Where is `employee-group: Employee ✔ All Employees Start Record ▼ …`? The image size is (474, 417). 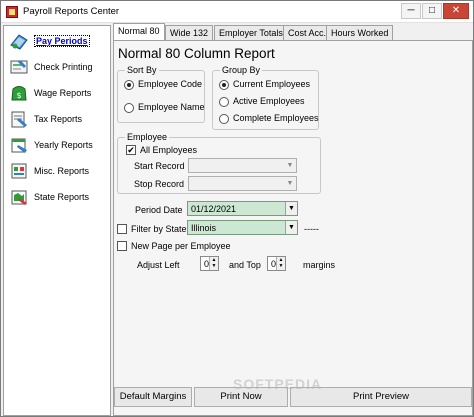
employee-group: Employee ✔ All Employees Start Record ▼ … is located at coordinates (219, 163).